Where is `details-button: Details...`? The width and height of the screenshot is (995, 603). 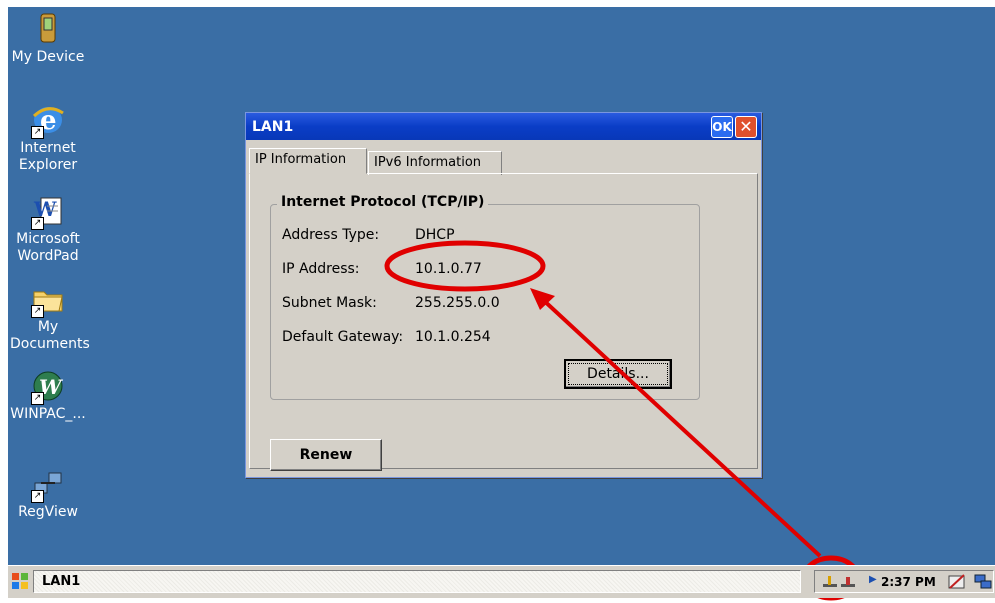 details-button: Details... is located at coordinates (618, 374).